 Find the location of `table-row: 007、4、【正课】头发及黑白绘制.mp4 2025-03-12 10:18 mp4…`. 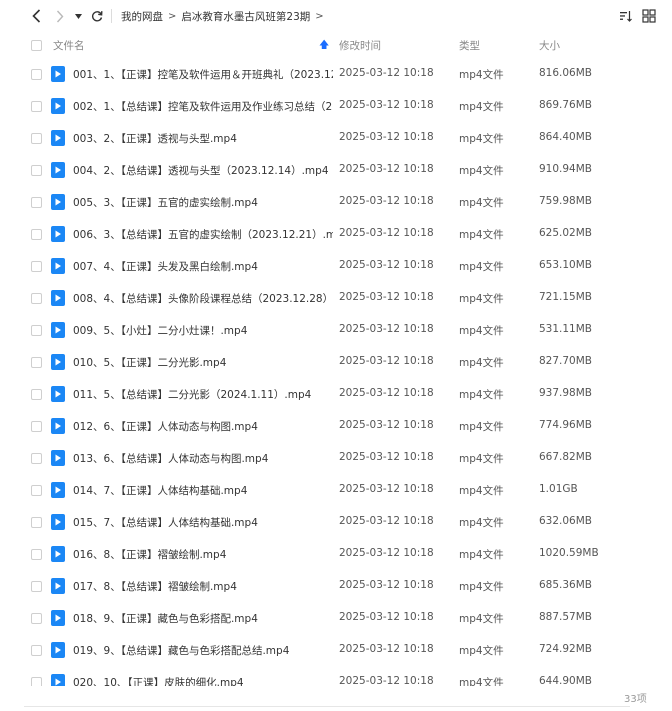

table-row: 007、4、【正课】头发及黑白绘制.mp4 2025-03-12 10:18 mp4… is located at coordinates (336, 266).